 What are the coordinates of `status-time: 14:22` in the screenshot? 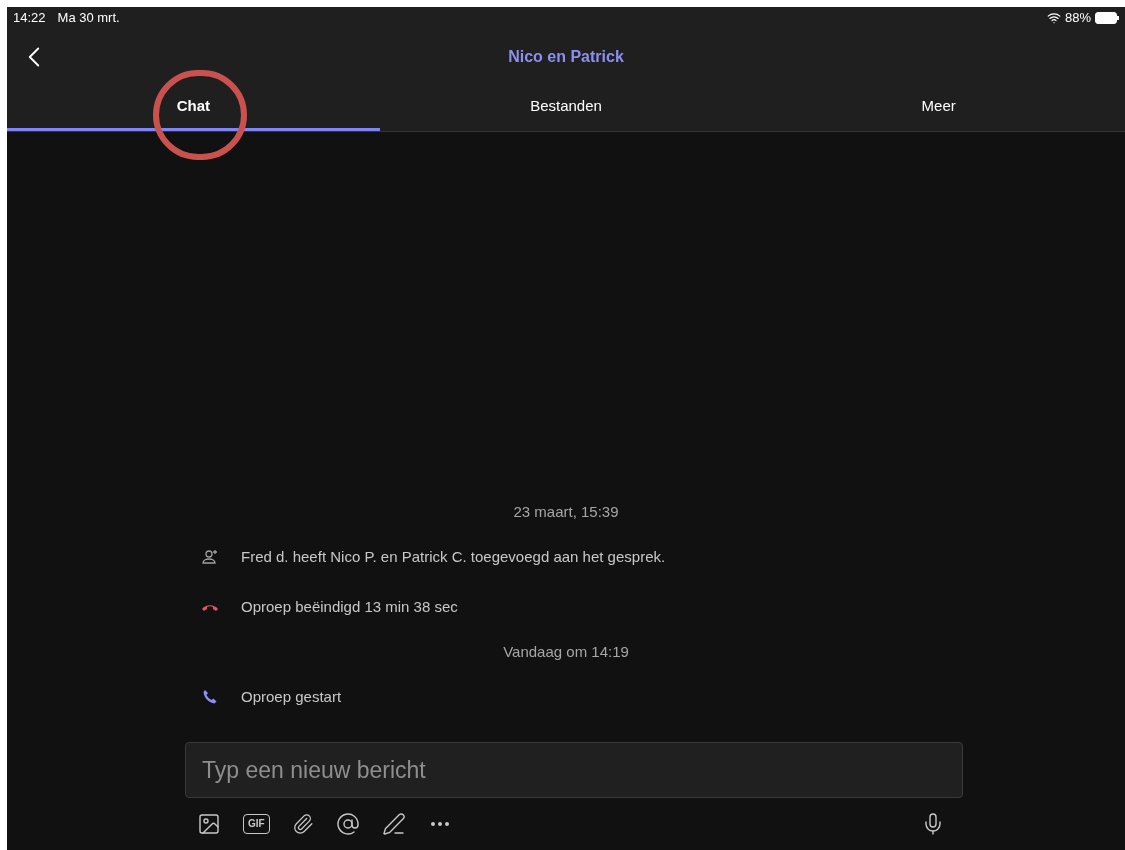 It's located at (29, 18).